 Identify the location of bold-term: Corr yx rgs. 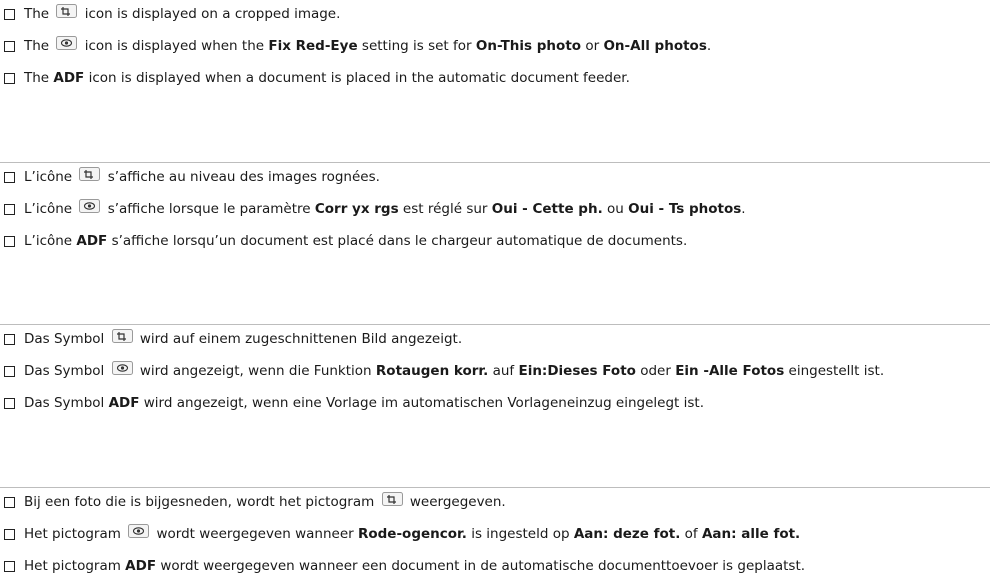
(356, 209).